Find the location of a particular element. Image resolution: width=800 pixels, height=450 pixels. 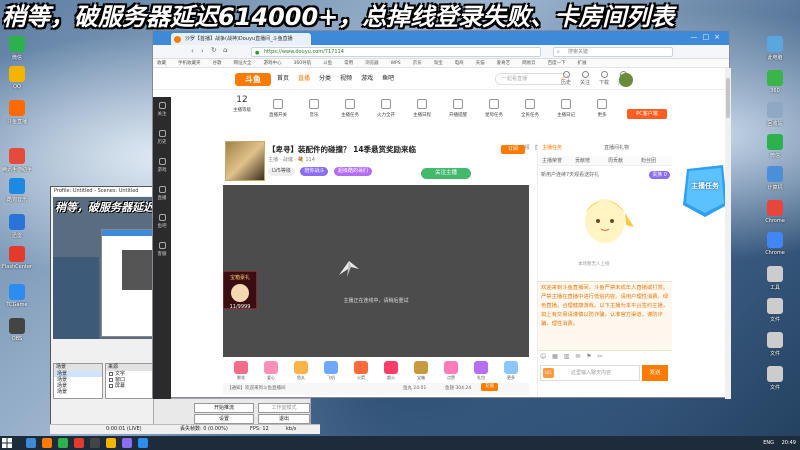

recharge-button: 充值 is located at coordinates (489, 387).